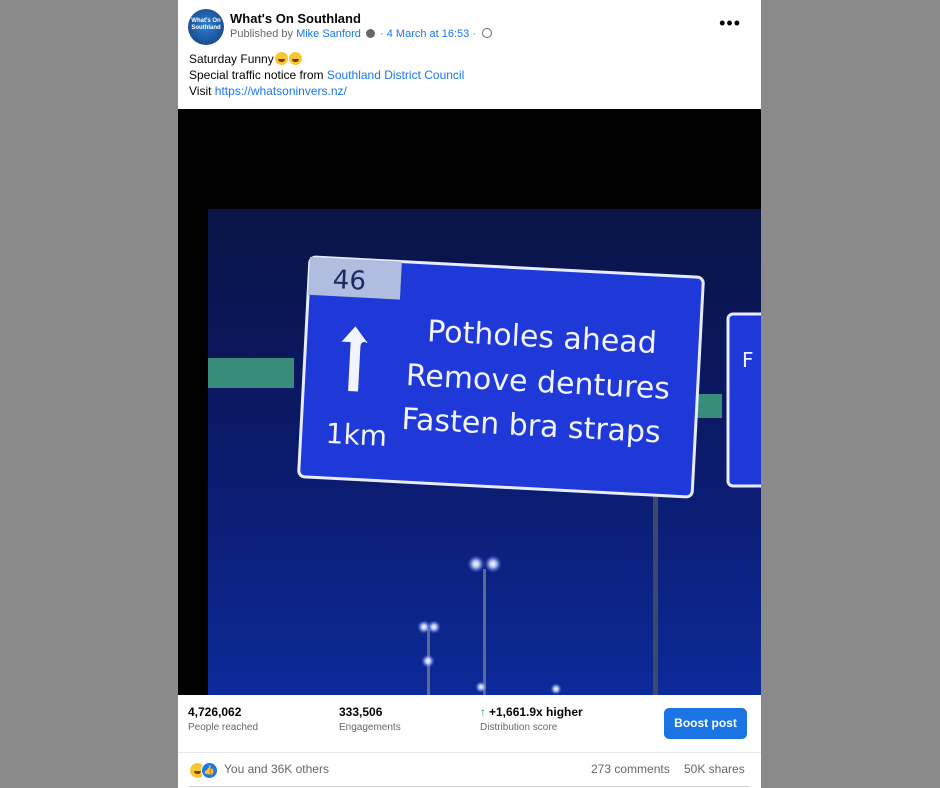 This screenshot has height=788, width=940. What do you see at coordinates (370, 33) in the screenshot?
I see `info-icon` at bounding box center [370, 33].